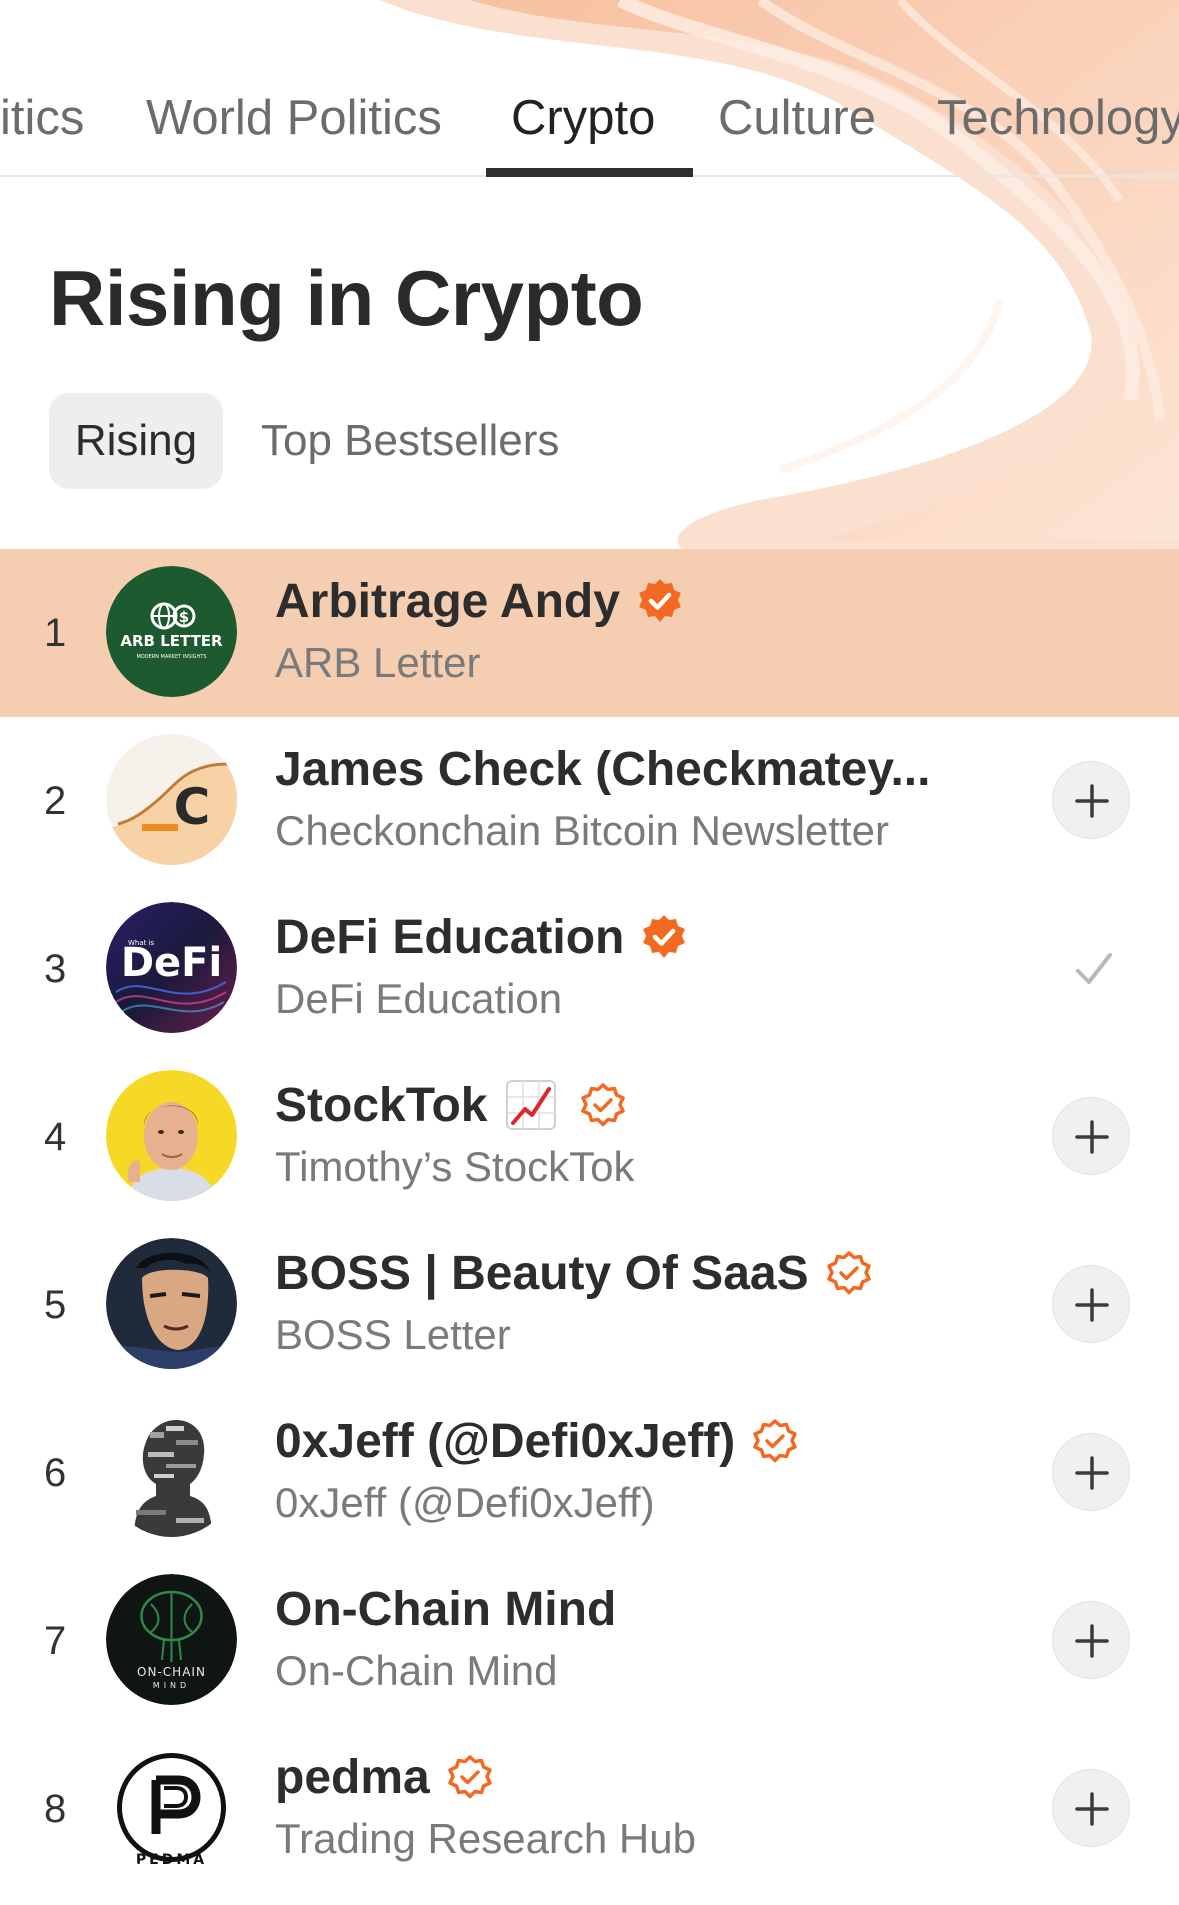 This screenshot has width=1179, height=1905. Describe the element at coordinates (55, 1473) in the screenshot. I see `rank-number: 6` at that location.